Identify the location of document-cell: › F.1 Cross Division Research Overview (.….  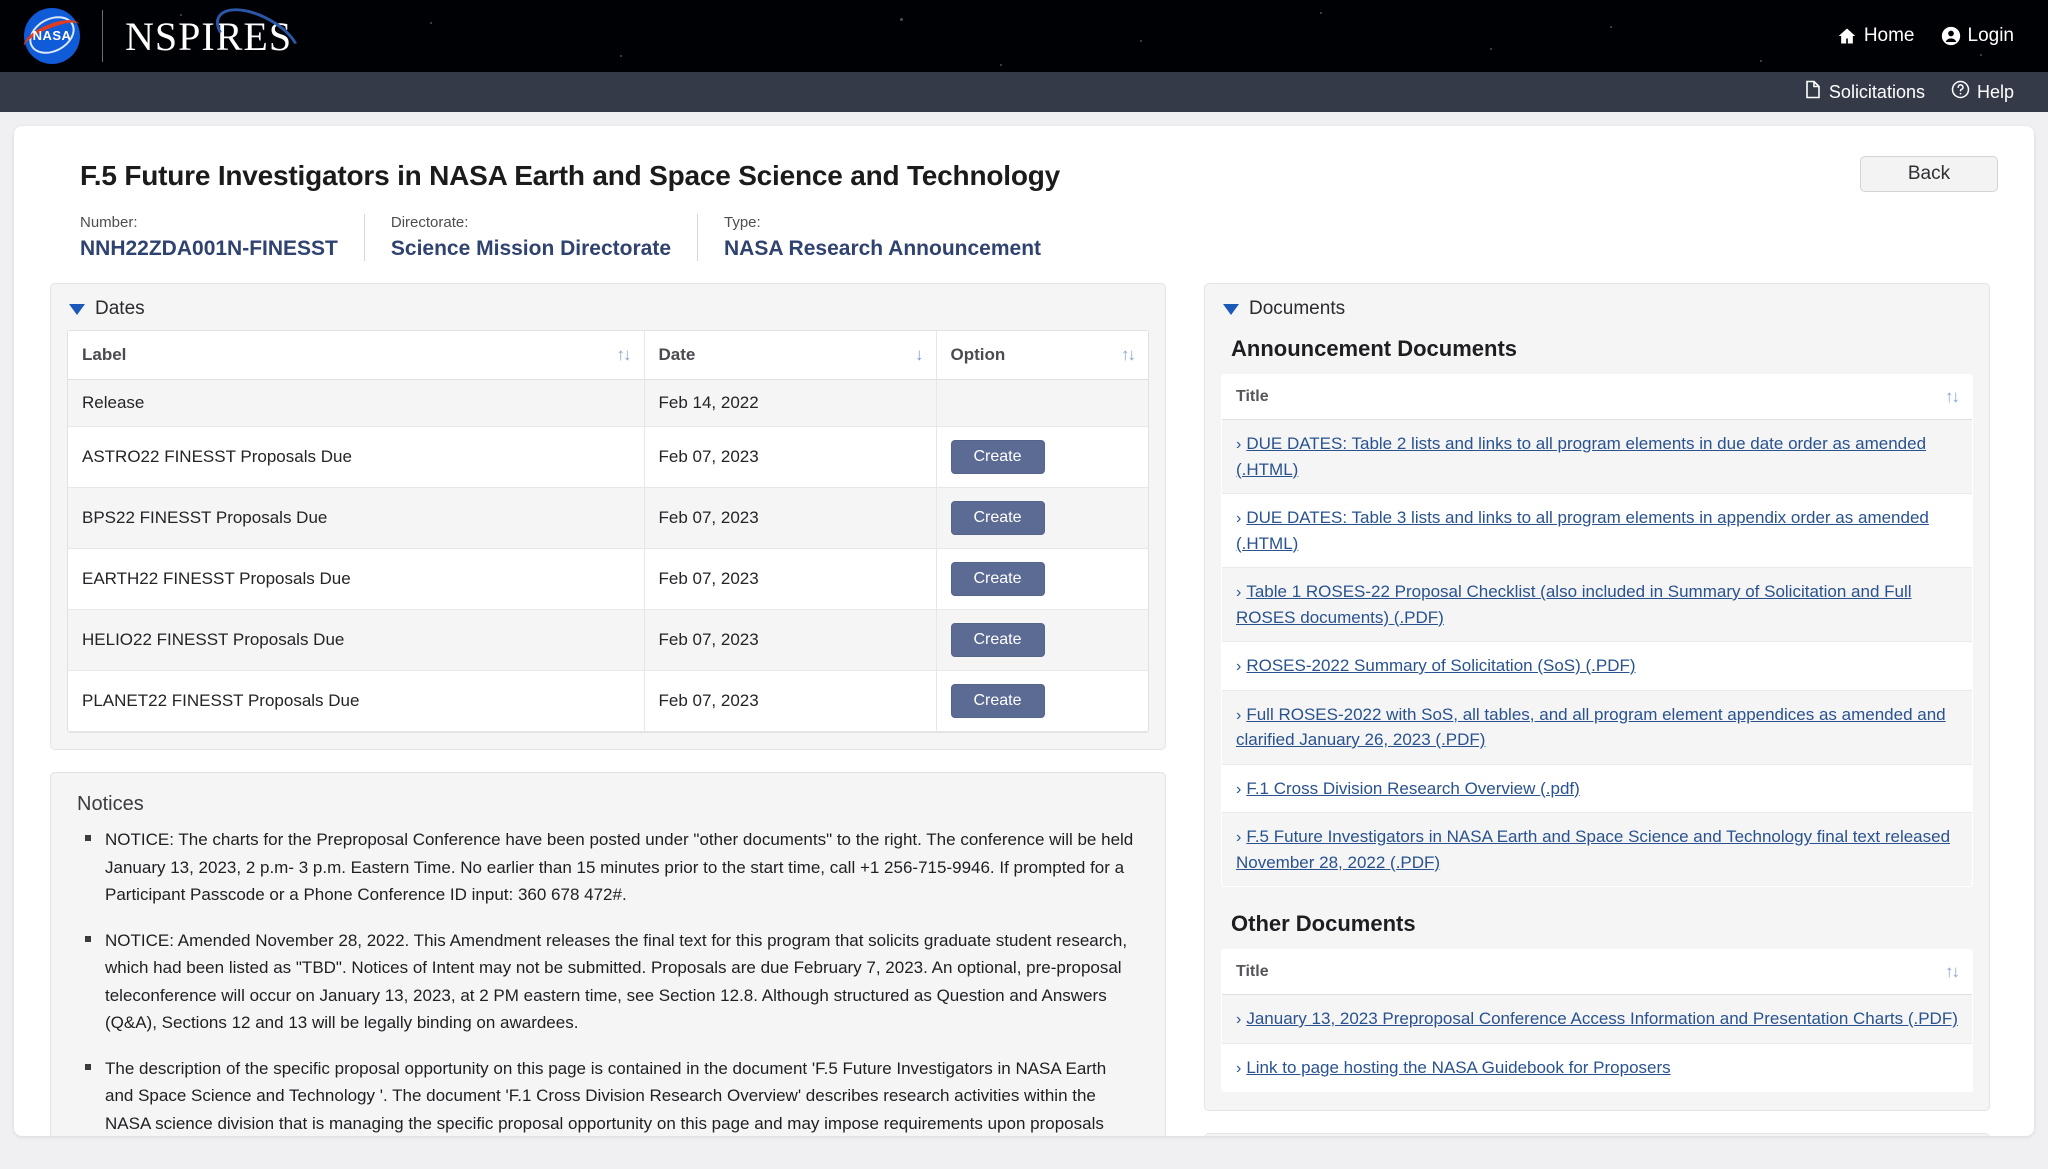
(1597, 788).